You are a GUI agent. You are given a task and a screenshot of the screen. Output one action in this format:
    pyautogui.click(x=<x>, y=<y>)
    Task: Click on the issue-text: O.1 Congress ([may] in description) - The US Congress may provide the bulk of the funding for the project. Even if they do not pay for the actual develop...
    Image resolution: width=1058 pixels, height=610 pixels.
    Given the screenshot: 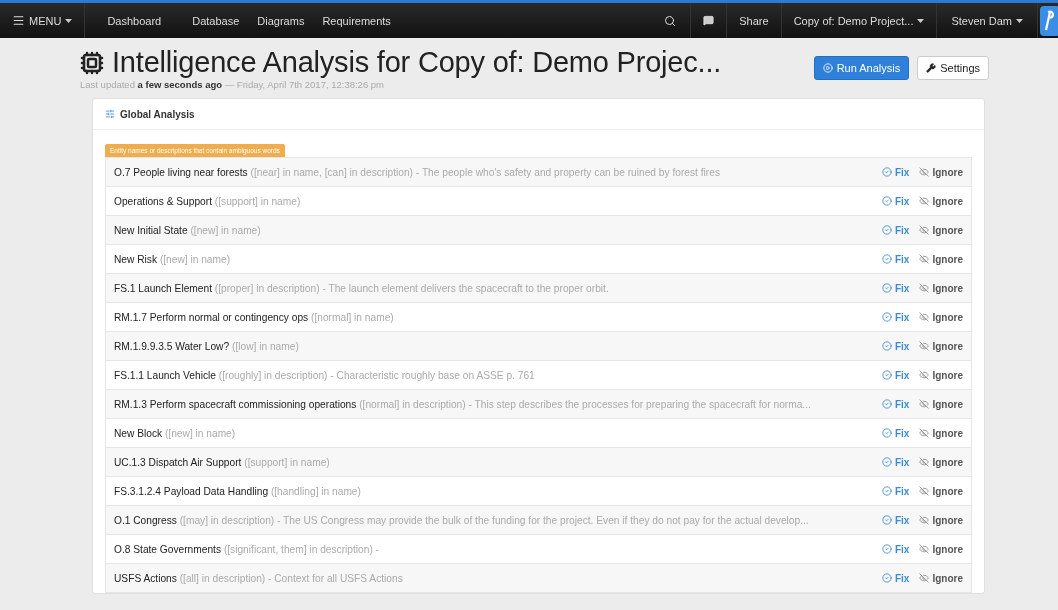 What is the action you would take?
    pyautogui.click(x=462, y=520)
    